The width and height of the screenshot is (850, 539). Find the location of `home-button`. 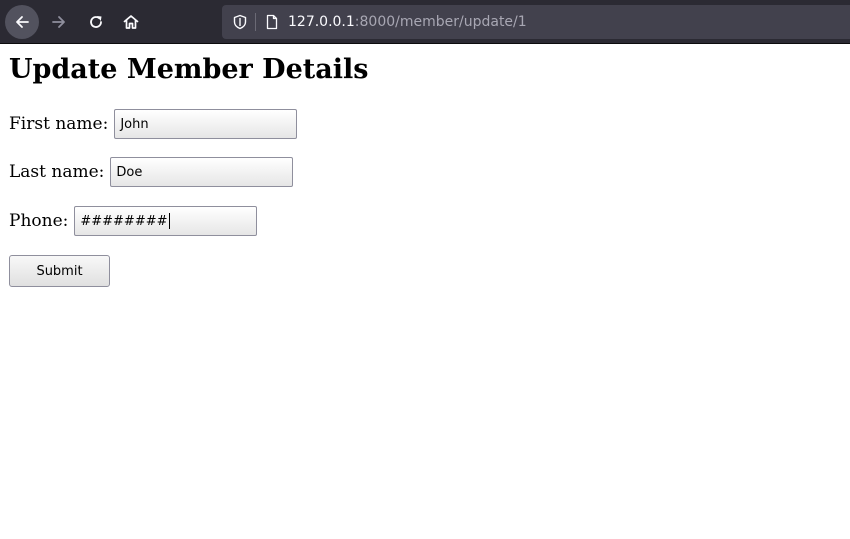

home-button is located at coordinates (131, 22).